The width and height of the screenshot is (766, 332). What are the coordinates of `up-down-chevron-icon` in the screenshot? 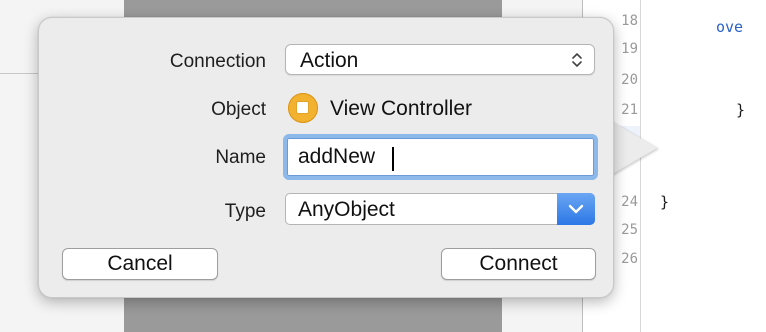 It's located at (577, 60).